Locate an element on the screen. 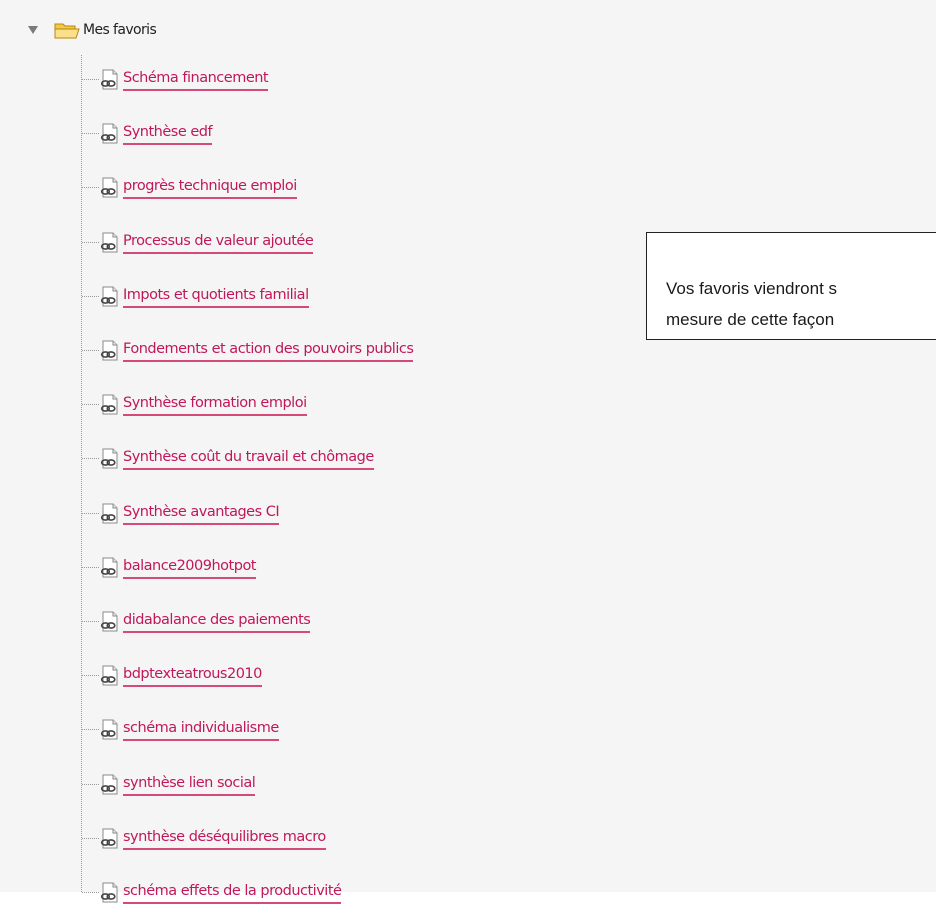 This screenshot has height=906, width=936. list-item: progrès technique emploi is located at coordinates (189, 187).